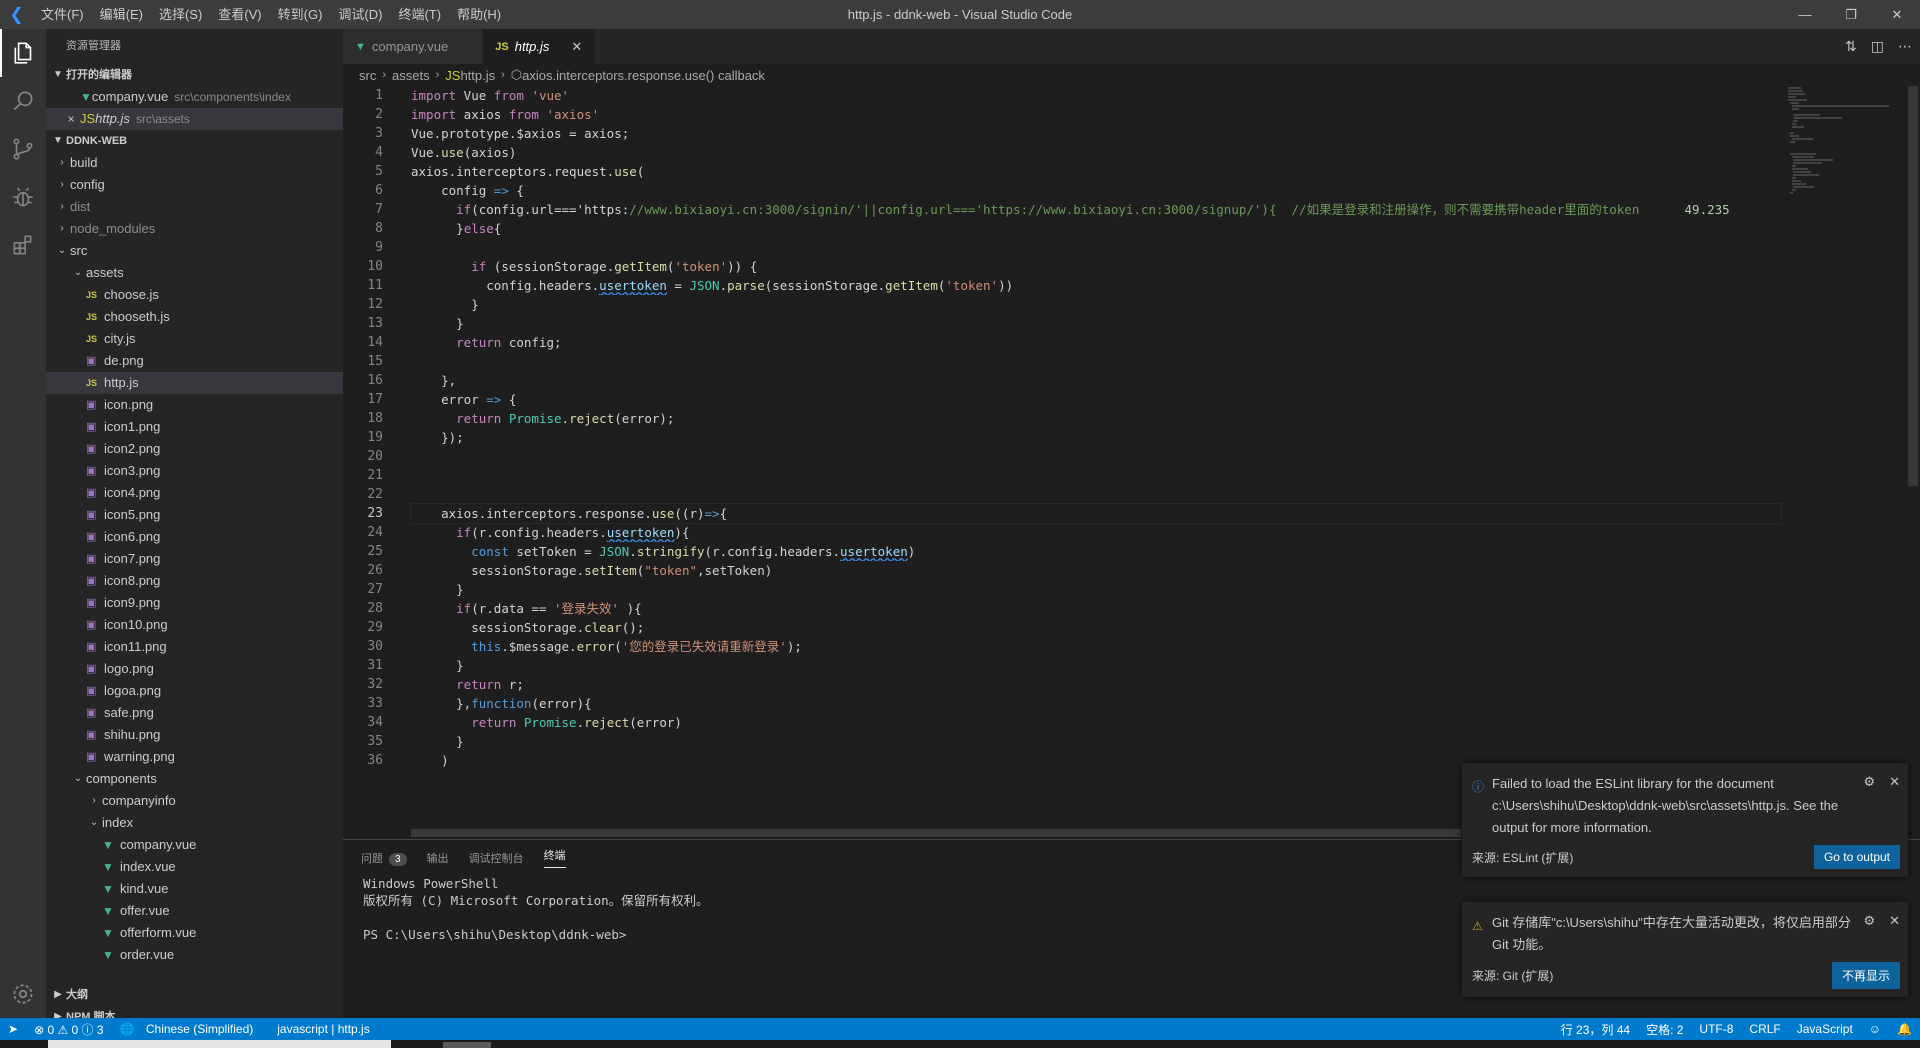 Image resolution: width=1920 pixels, height=1048 pixels. I want to click on indentation-status: 空格: 2, so click(1664, 1029).